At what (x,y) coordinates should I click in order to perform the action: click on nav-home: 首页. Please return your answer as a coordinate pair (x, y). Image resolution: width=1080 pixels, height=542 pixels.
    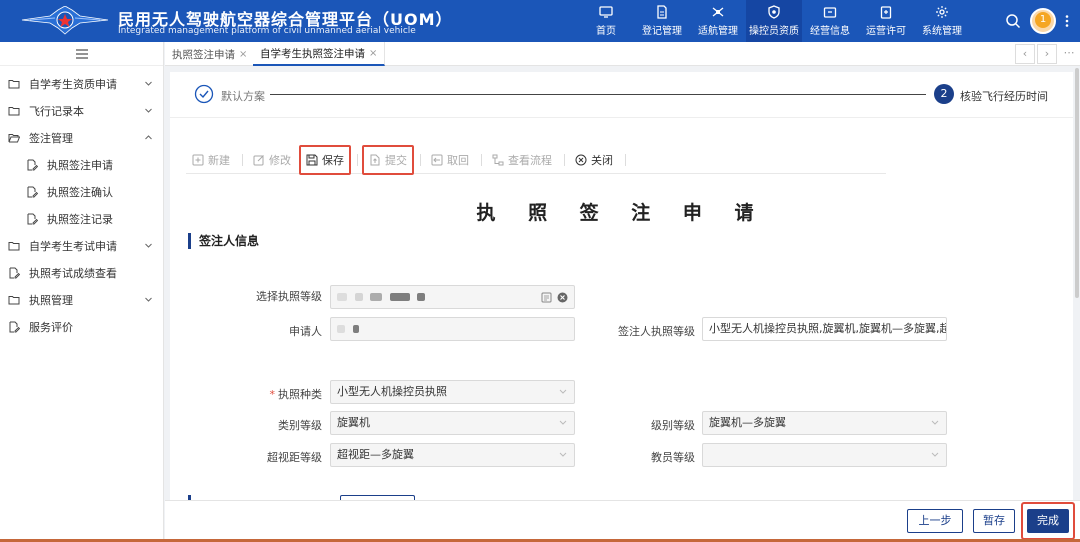
    Looking at the image, I should click on (606, 21).